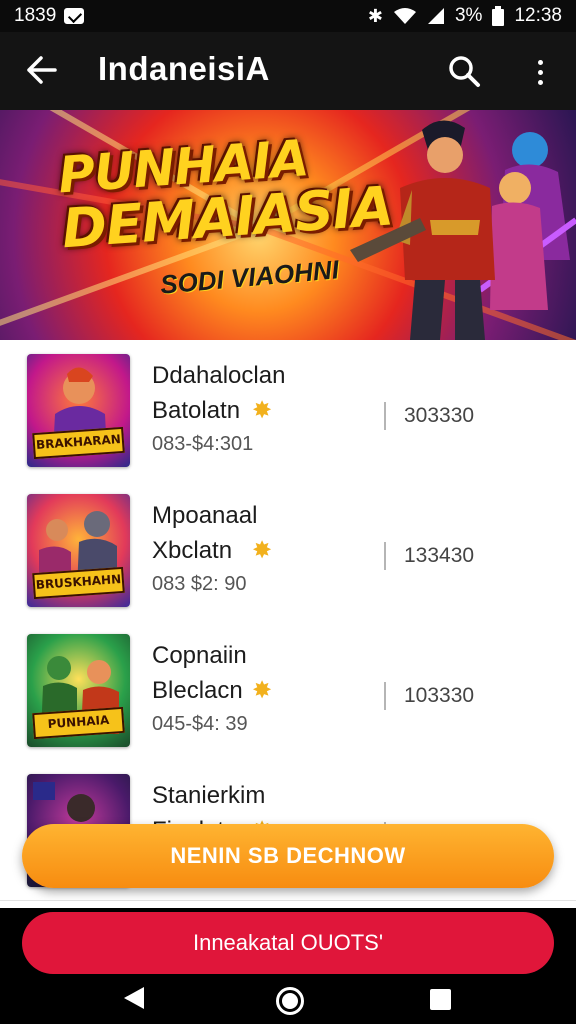  What do you see at coordinates (538, 15) in the screenshot?
I see `status-clock: 12:38` at bounding box center [538, 15].